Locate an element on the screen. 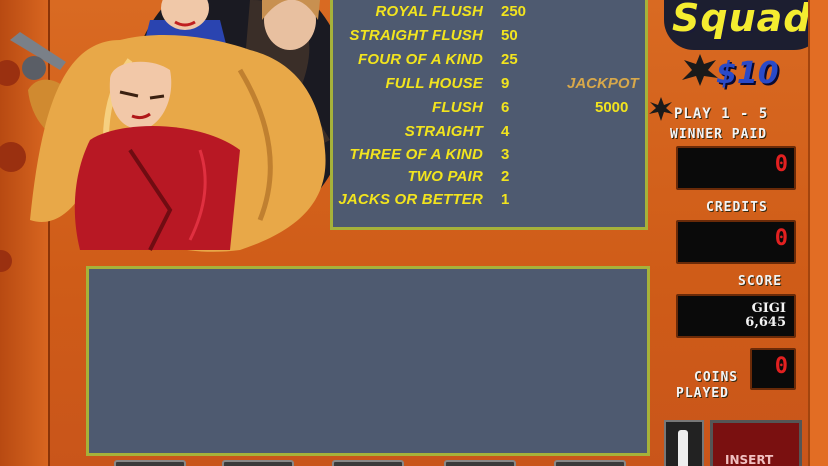 This screenshot has width=828, height=466. paytable-row: THREE OF A KIND 3 is located at coordinates (492, 157).